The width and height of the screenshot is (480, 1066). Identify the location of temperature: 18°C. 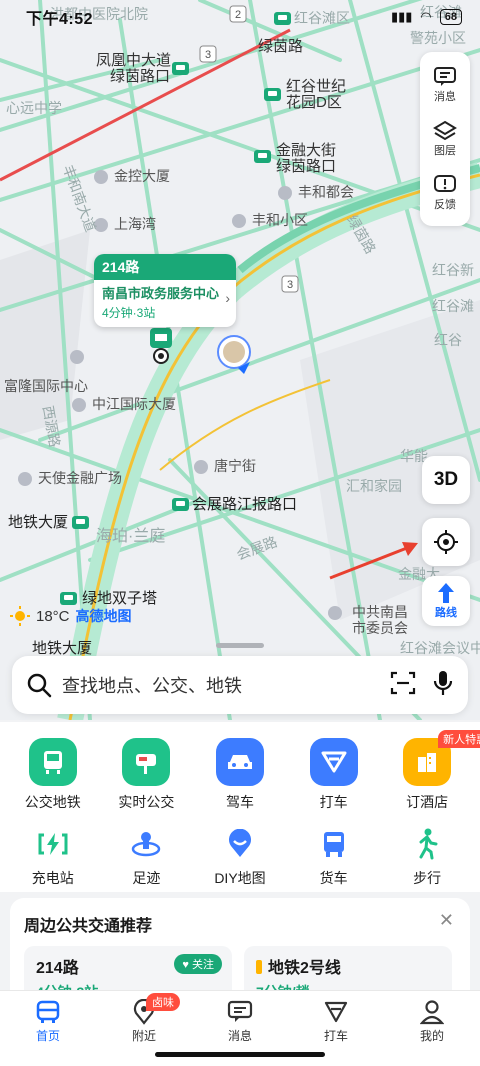
(53, 616).